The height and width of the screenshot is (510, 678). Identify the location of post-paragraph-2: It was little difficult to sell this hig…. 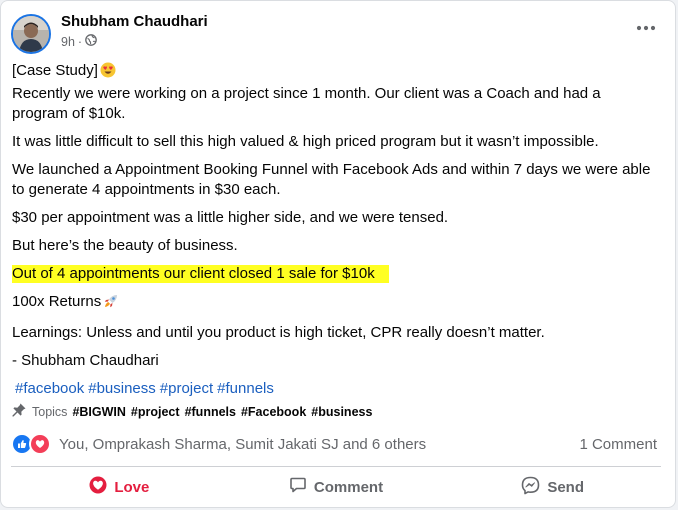
(305, 141).